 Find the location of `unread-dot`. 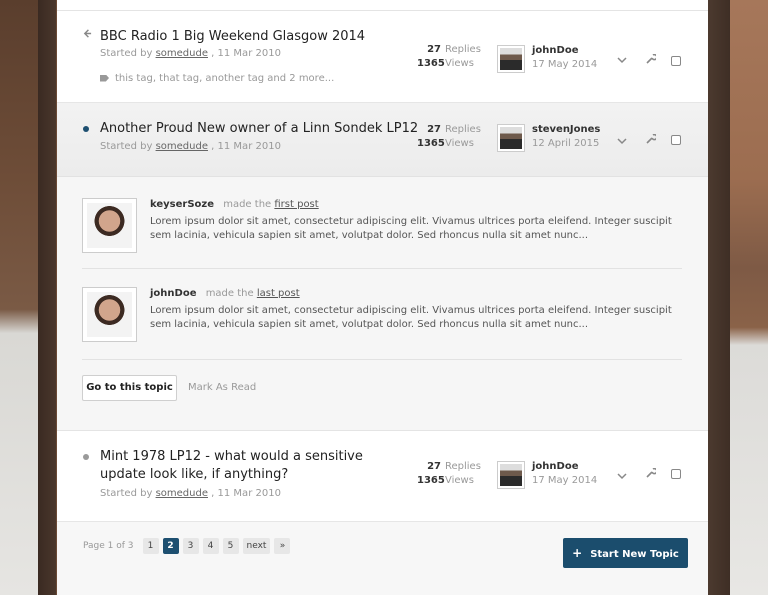

unread-dot is located at coordinates (86, 129).